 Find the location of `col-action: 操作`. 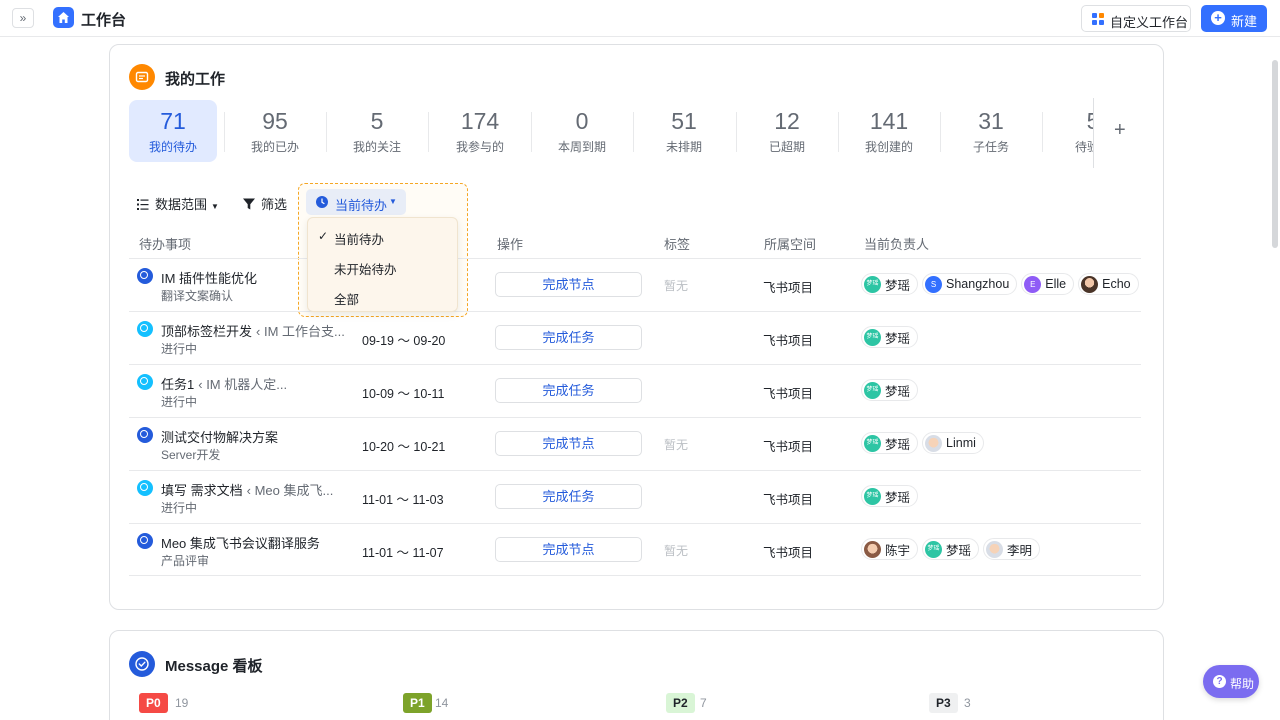

col-action: 操作 is located at coordinates (510, 244).